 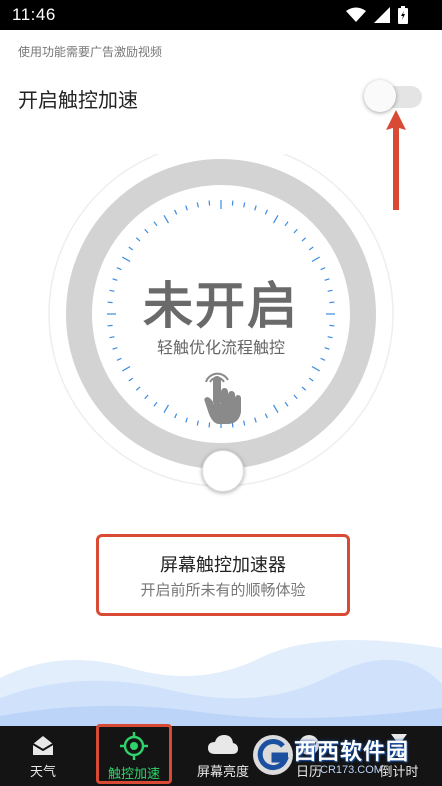 What do you see at coordinates (34, 14) in the screenshot?
I see `status-time: 11:46` at bounding box center [34, 14].